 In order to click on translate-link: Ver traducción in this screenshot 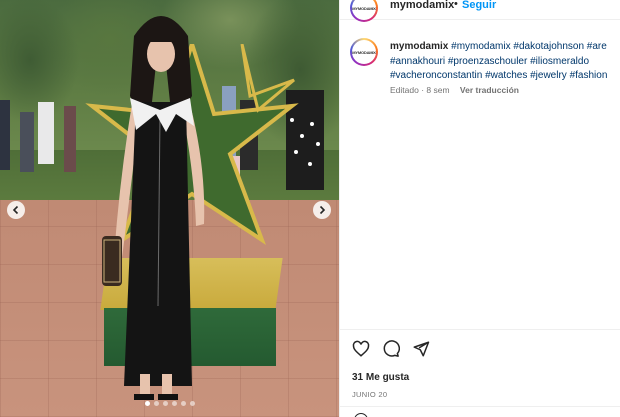, I will do `click(489, 90)`.